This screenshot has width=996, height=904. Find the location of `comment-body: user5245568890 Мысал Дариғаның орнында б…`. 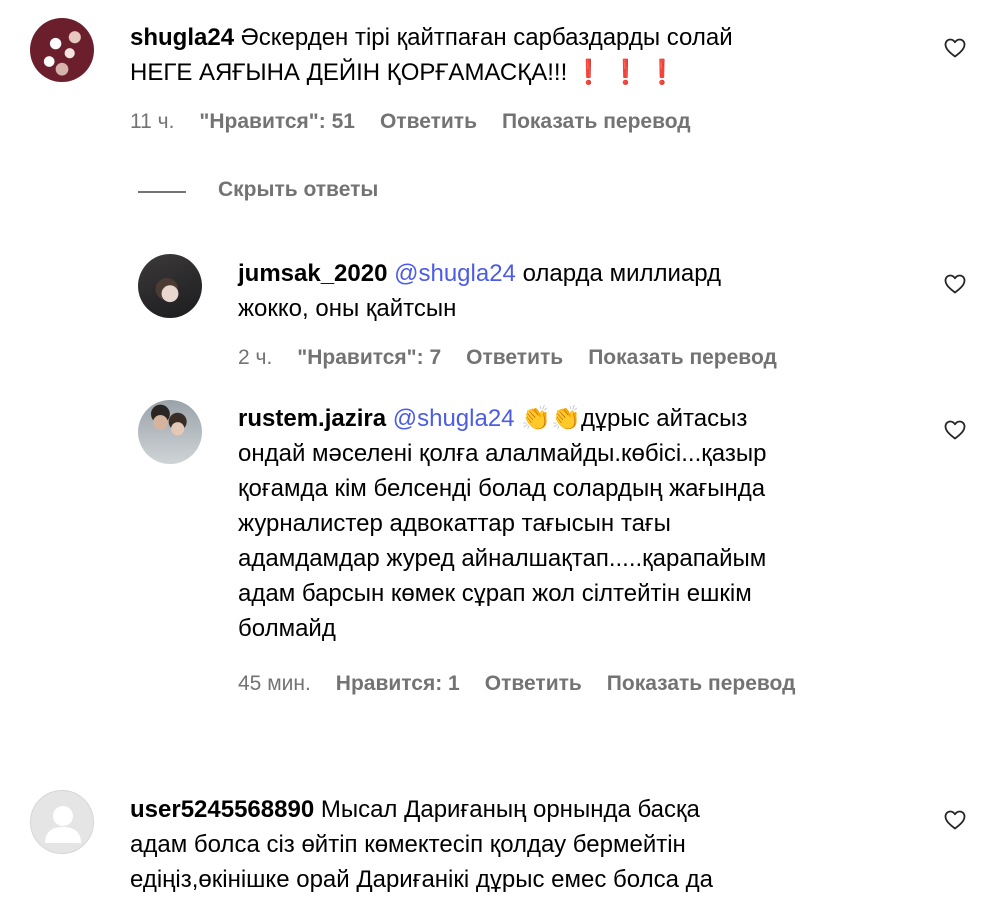

comment-body: user5245568890 Мысал Дариғаның орнында б… is located at coordinates (510, 844).